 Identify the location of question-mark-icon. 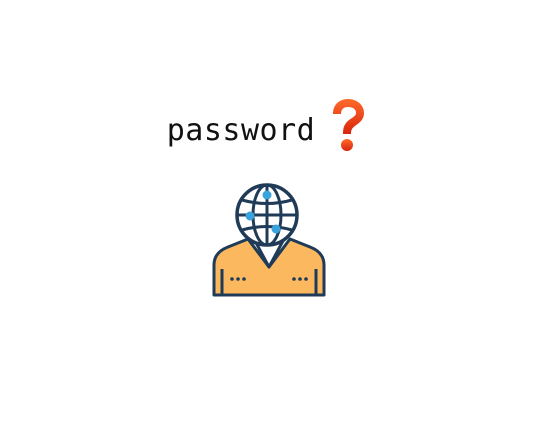
(349, 125).